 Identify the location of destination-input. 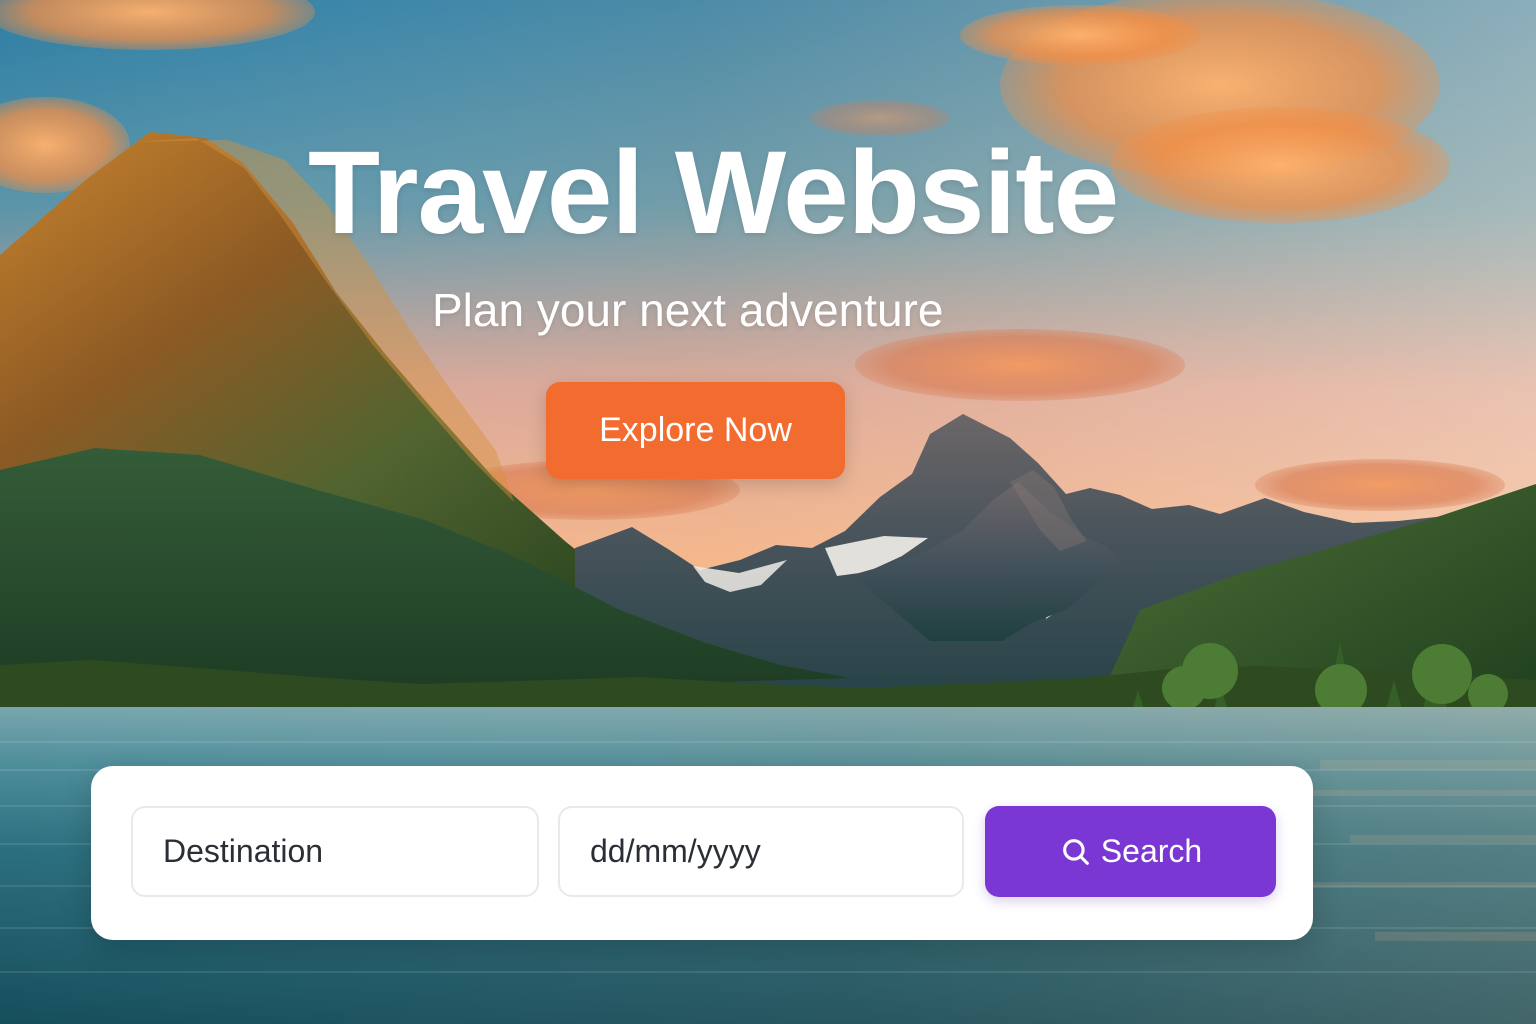
(335, 851).